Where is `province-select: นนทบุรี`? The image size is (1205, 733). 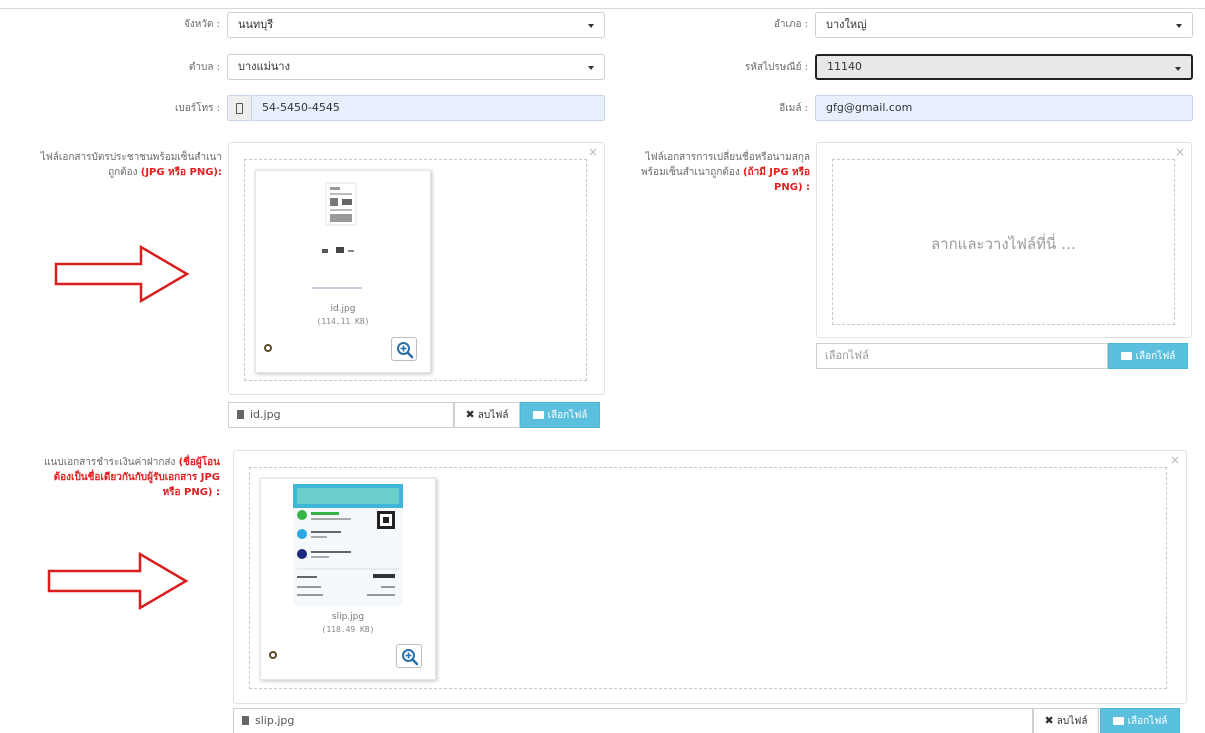 province-select: นนทบุรี is located at coordinates (416, 25).